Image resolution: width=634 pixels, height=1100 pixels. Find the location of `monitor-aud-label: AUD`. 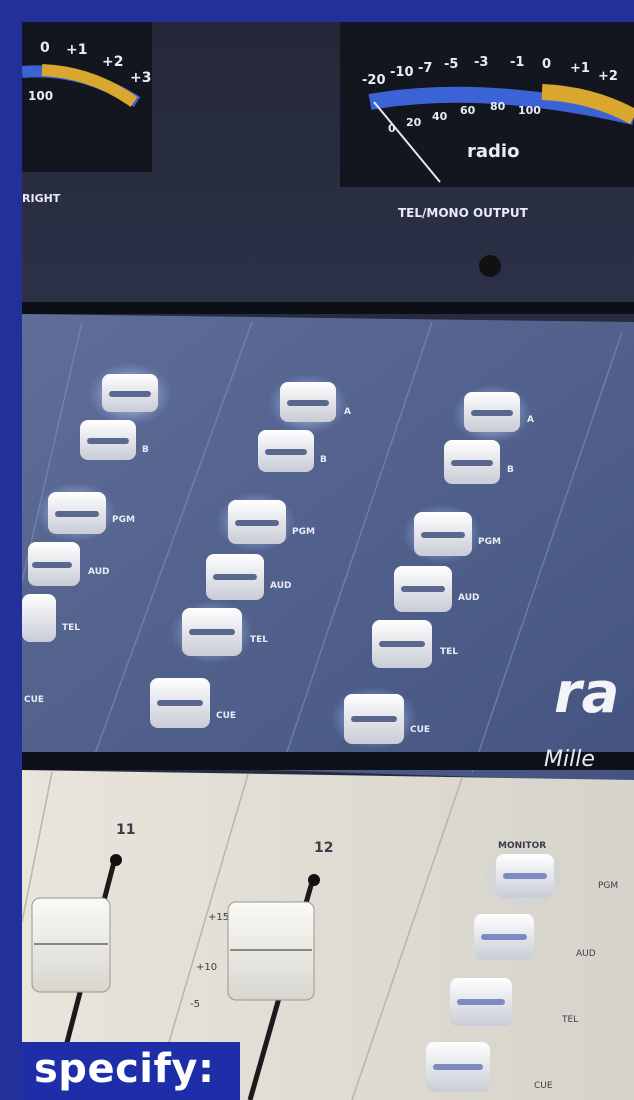

monitor-aud-label: AUD is located at coordinates (586, 954).